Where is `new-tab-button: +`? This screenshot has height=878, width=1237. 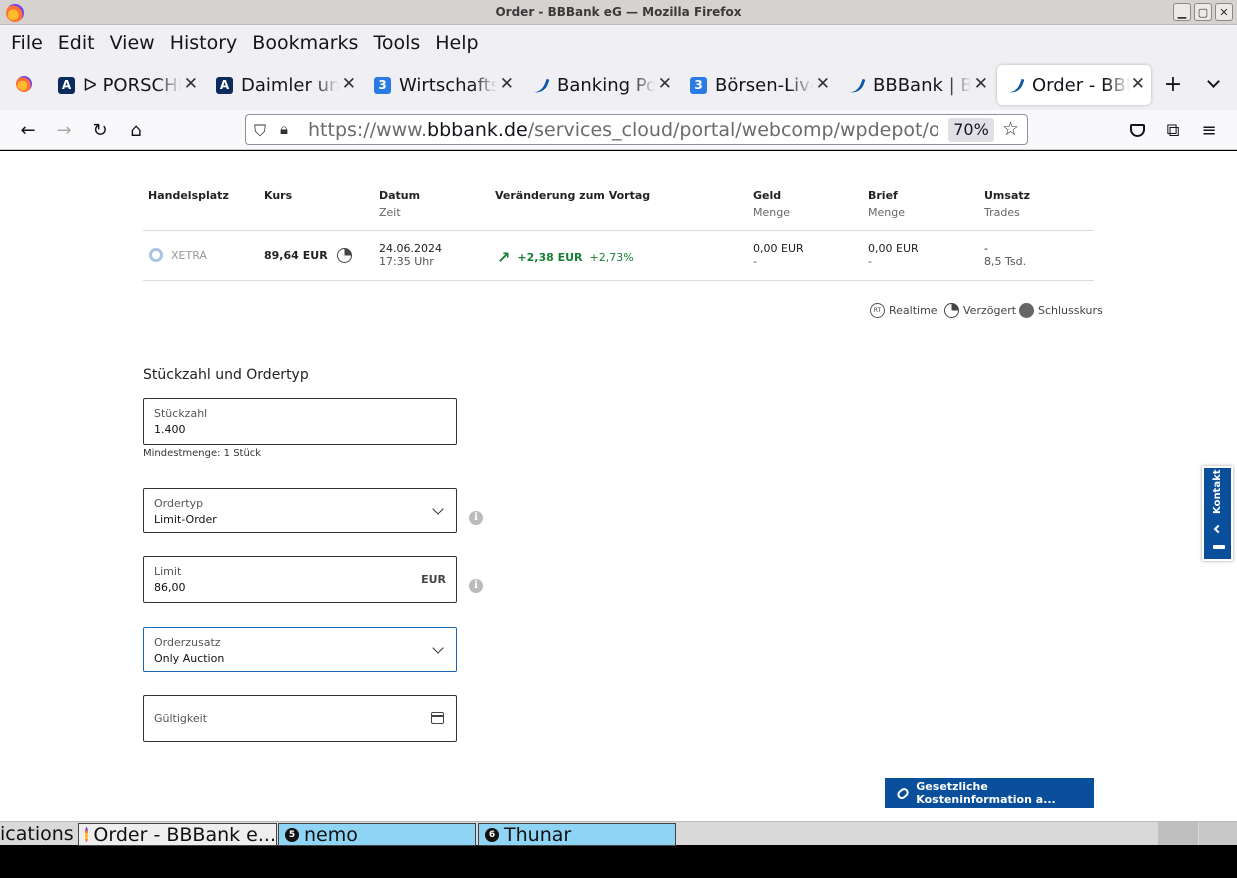 new-tab-button: + is located at coordinates (1173, 84).